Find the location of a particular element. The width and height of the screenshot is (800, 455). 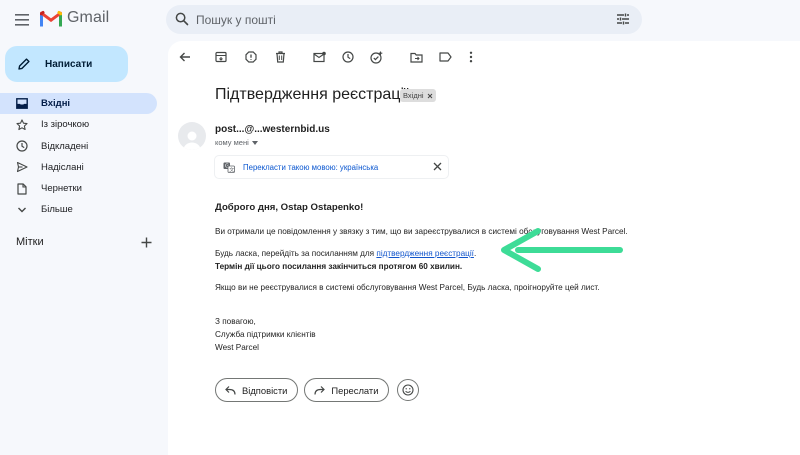

sidebar-item-snoozed: Відкладені is located at coordinates (78, 146).